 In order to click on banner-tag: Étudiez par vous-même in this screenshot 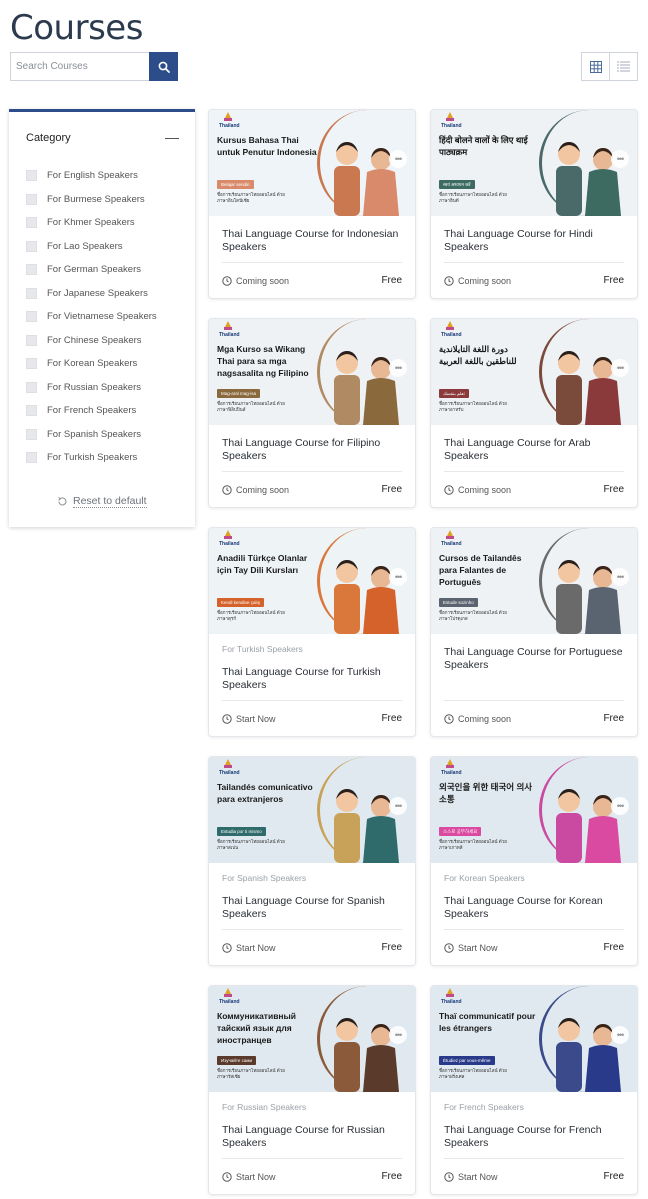, I will do `click(467, 1060)`.